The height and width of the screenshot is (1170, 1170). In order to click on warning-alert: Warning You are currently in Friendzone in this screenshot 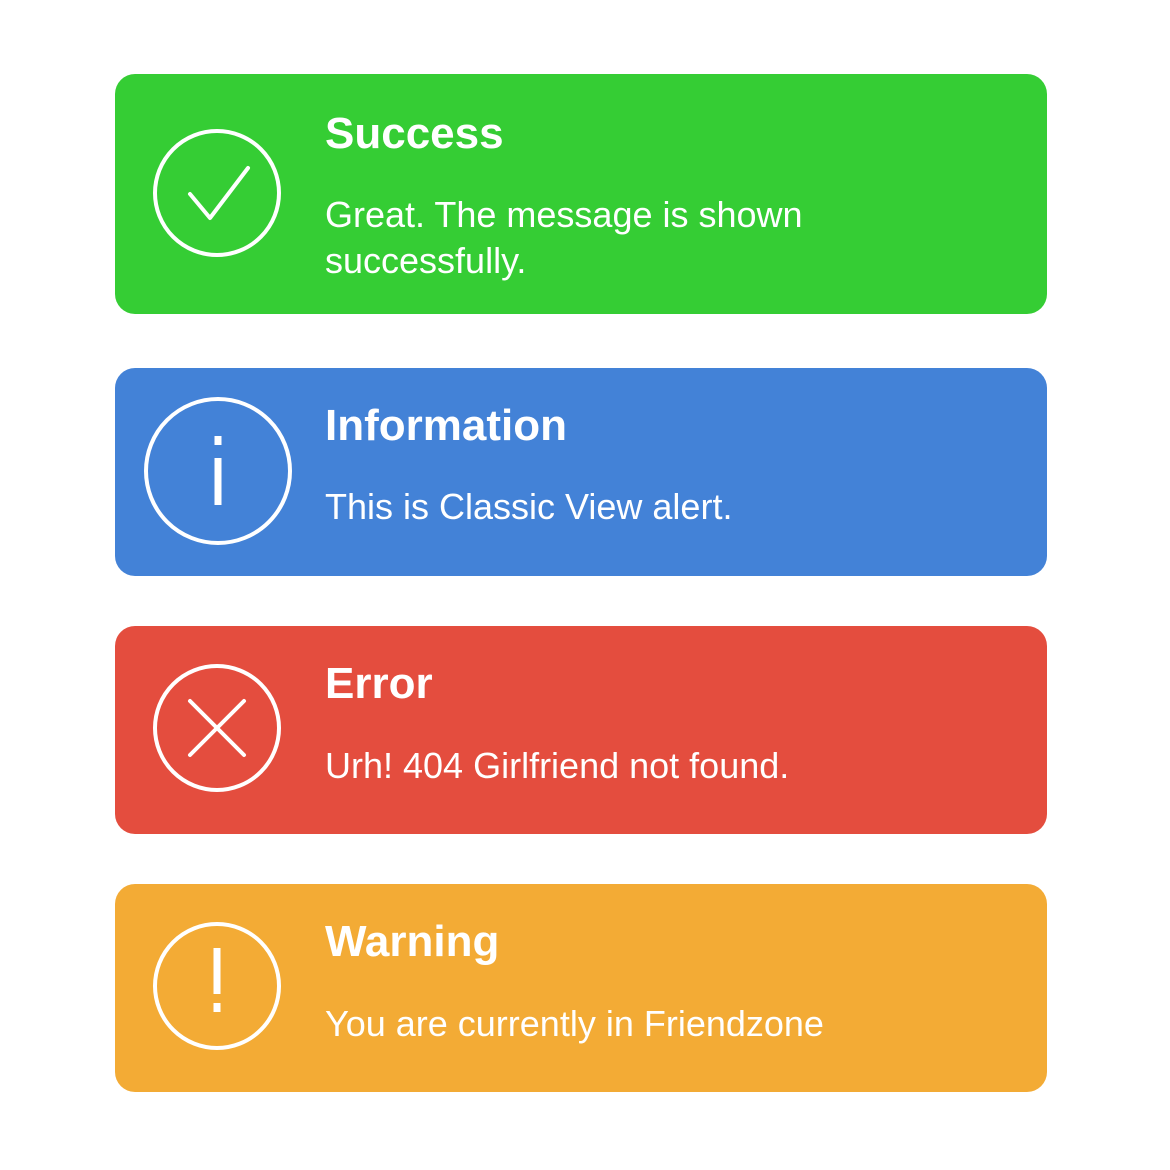, I will do `click(581, 988)`.